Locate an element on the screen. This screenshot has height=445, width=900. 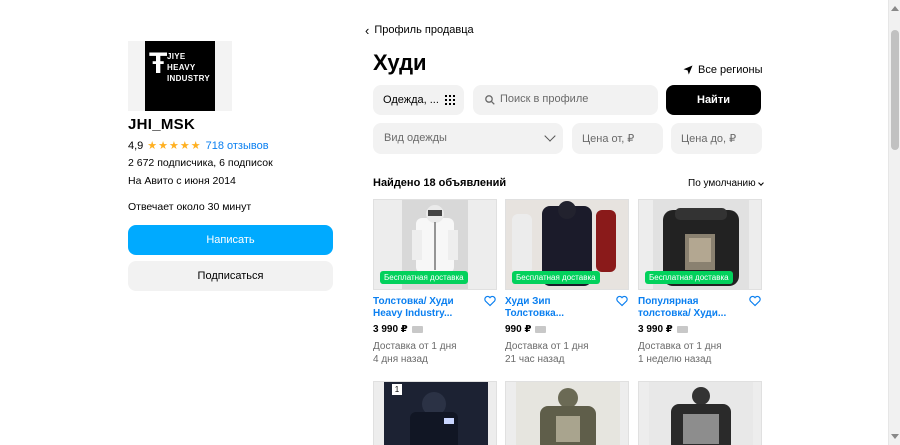
sort-label: По умолчанию is located at coordinates (722, 183).